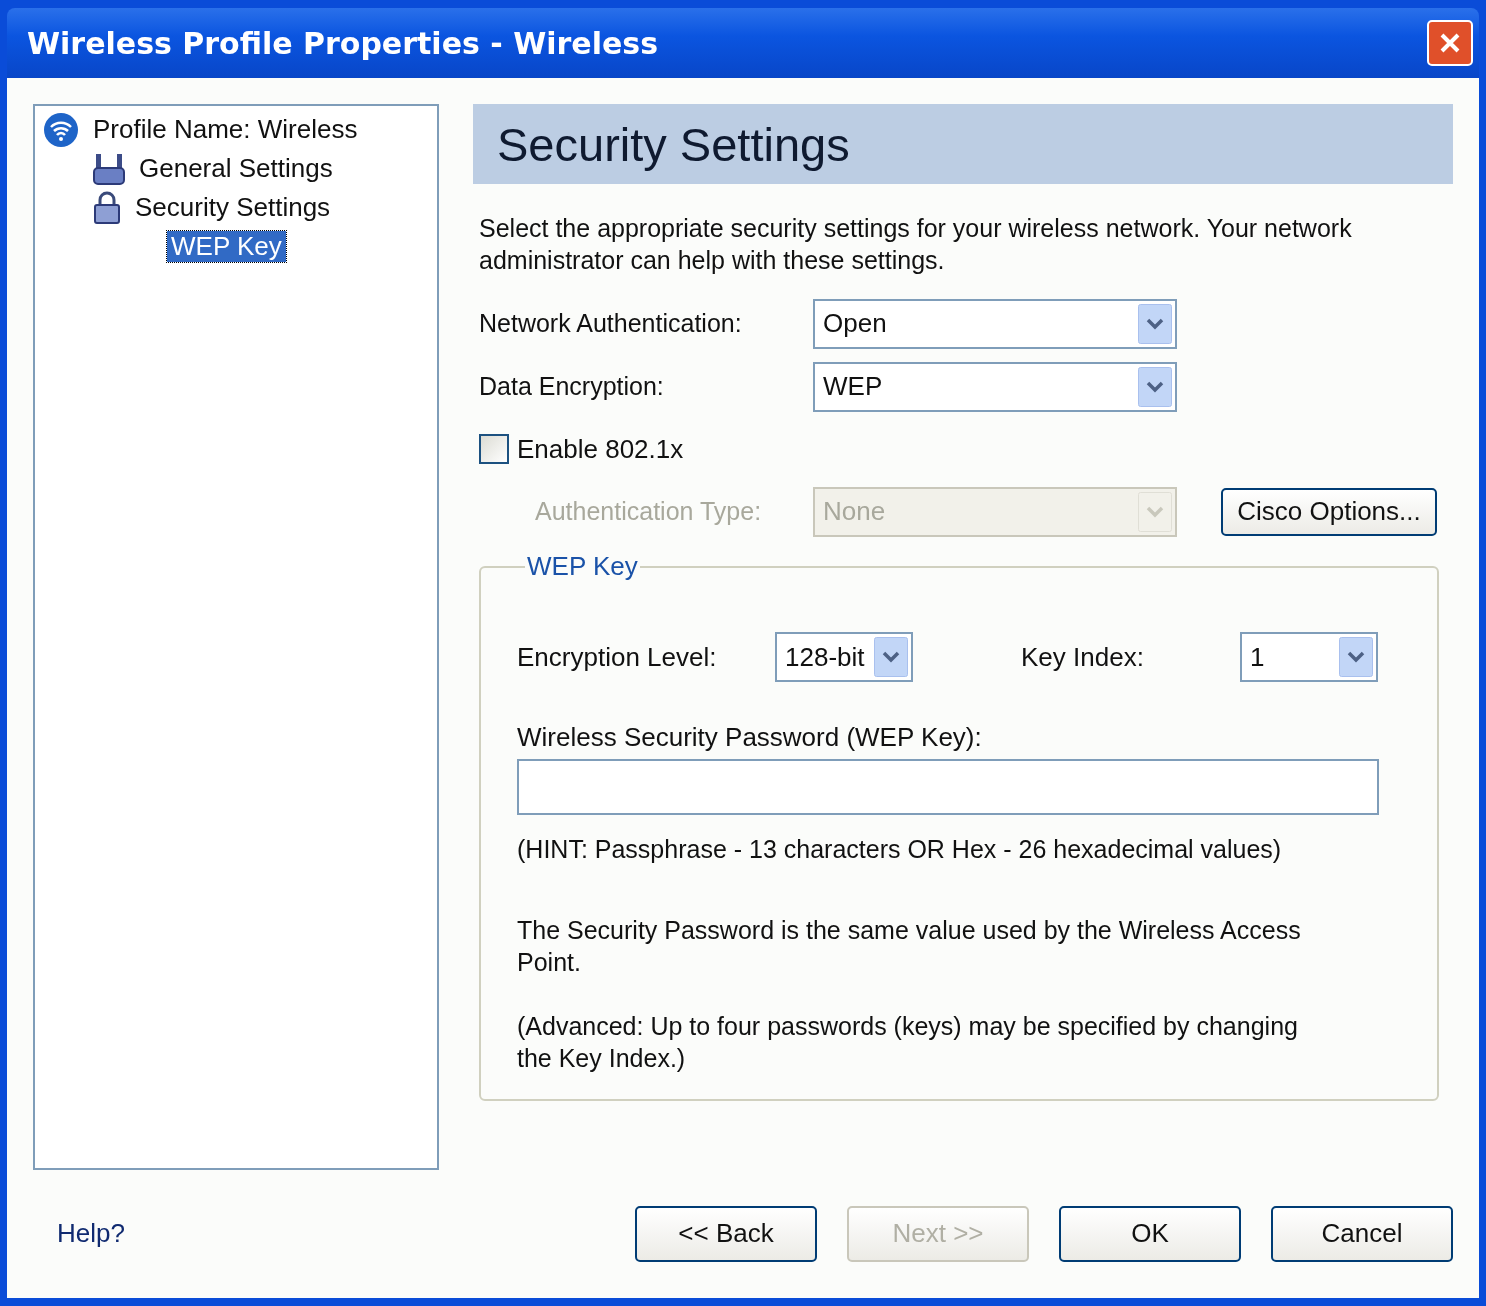  What do you see at coordinates (582, 566) in the screenshot?
I see `group-title: WEP Key` at bounding box center [582, 566].